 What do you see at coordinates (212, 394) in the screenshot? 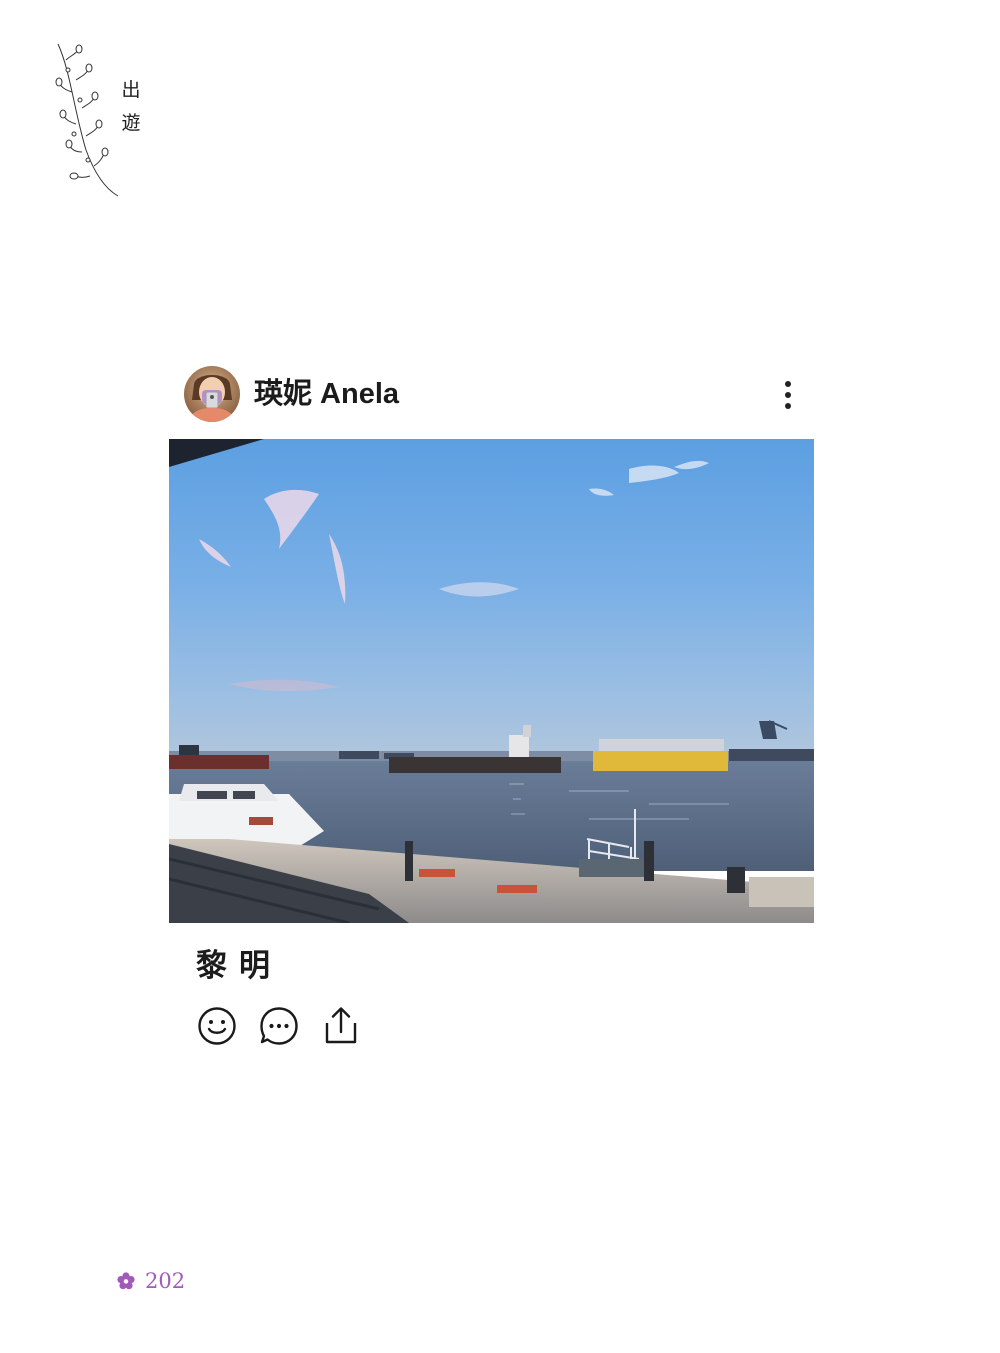
I see `avatar` at bounding box center [212, 394].